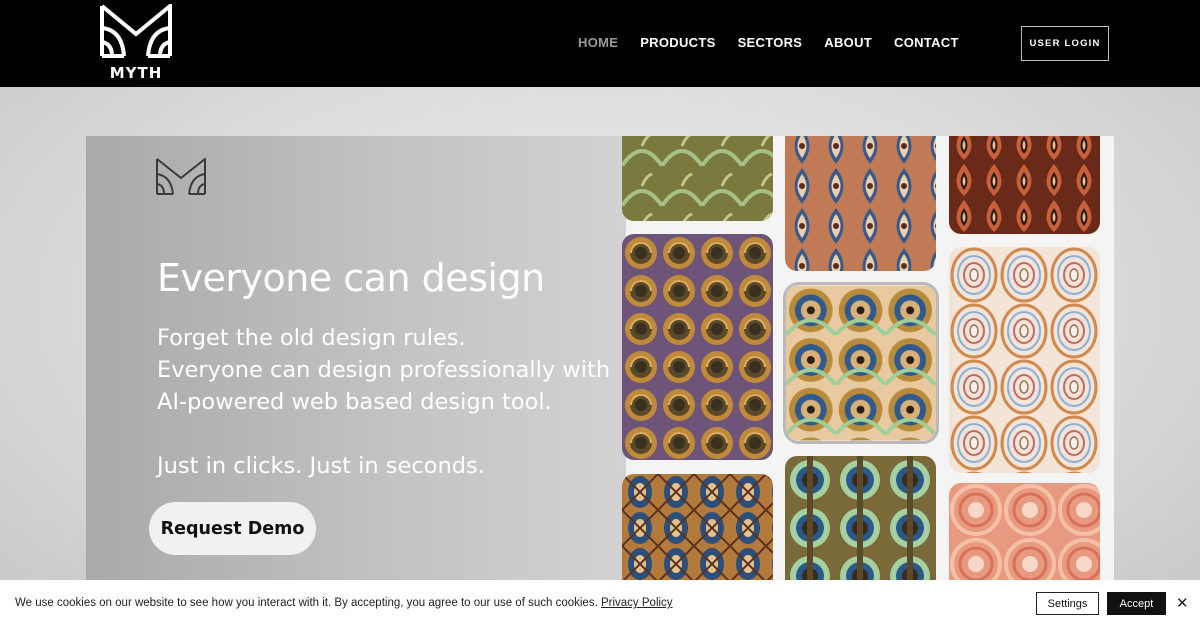  What do you see at coordinates (1136, 603) in the screenshot?
I see `cookie-accept-button: Accept` at bounding box center [1136, 603].